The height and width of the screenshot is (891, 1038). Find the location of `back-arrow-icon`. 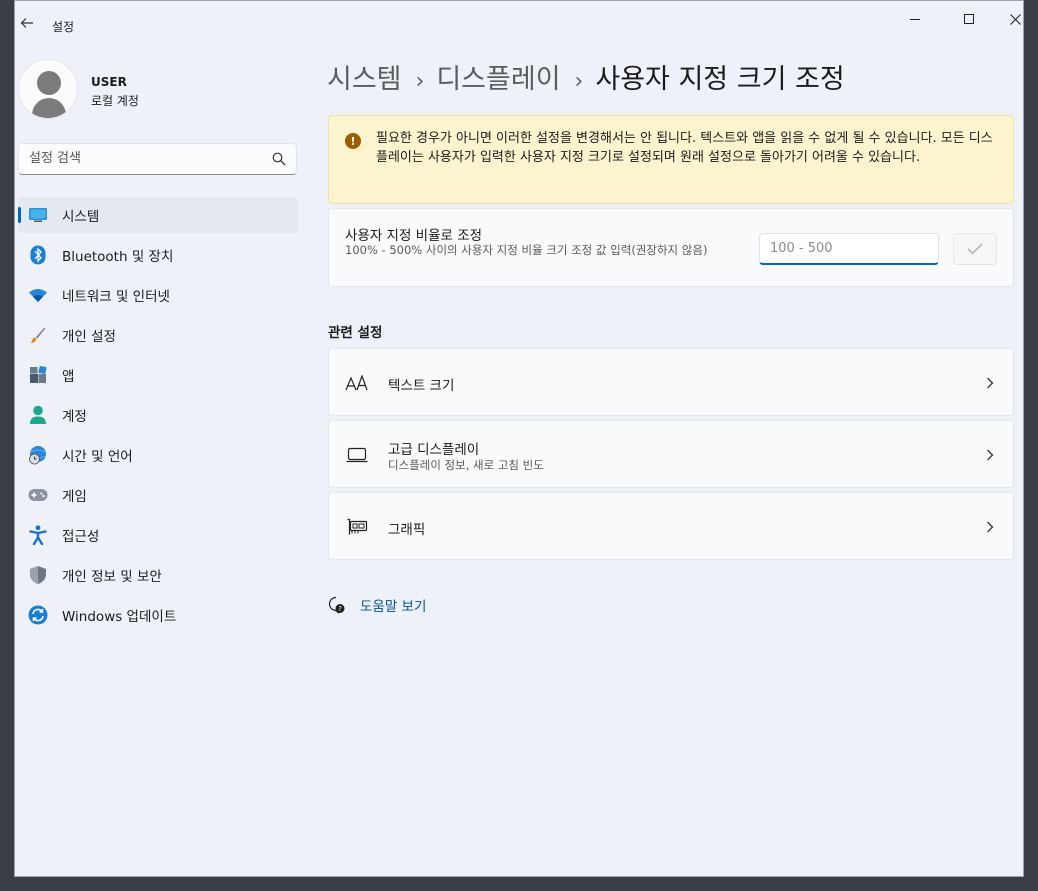

back-arrow-icon is located at coordinates (26, 23).